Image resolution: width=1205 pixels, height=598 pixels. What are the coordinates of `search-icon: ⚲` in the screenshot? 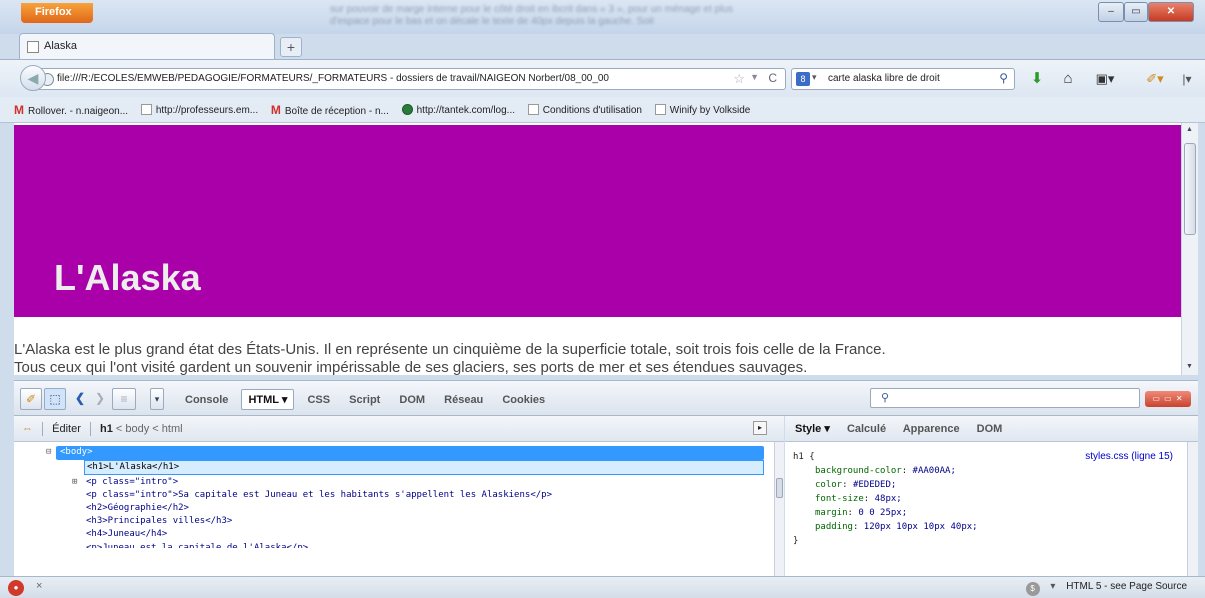 It's located at (885, 398).